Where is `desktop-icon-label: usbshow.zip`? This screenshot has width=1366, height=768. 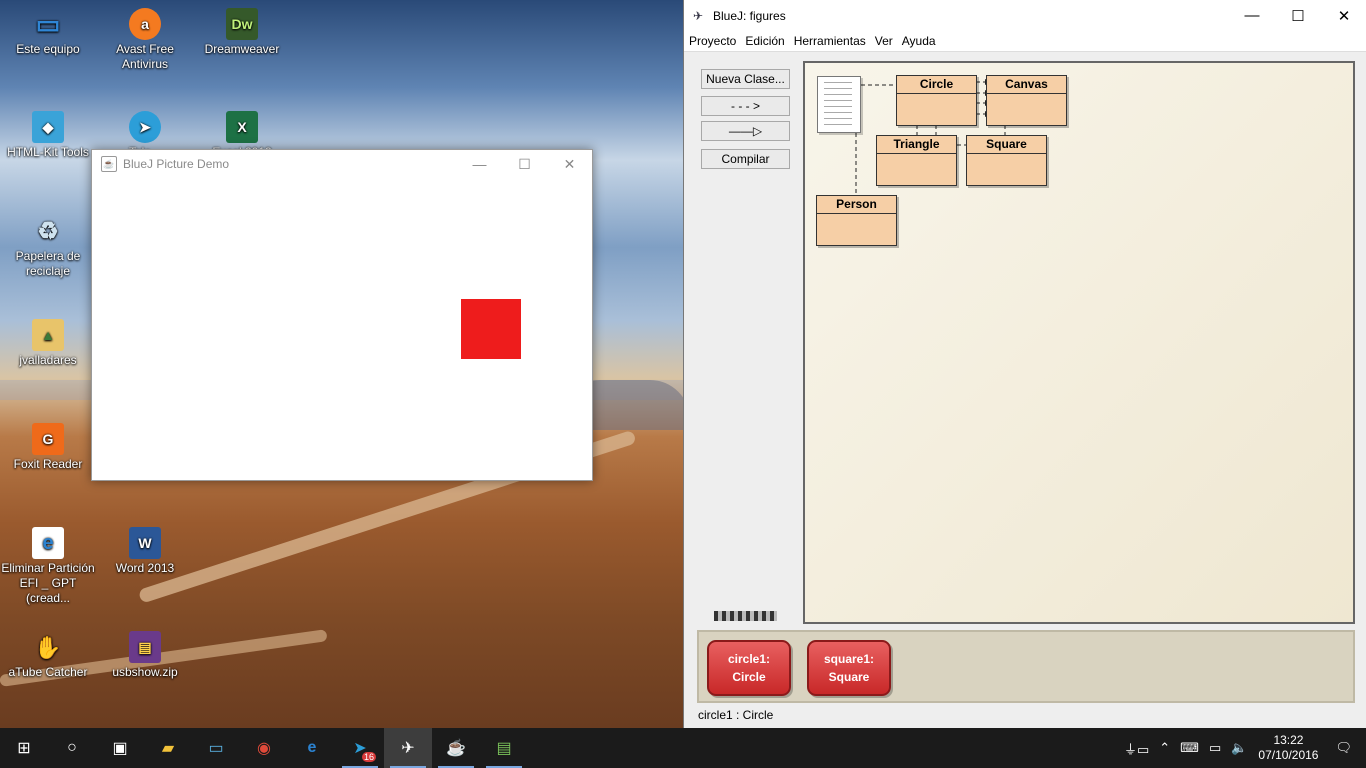
desktop-icon-label: usbshow.zip is located at coordinates (145, 672).